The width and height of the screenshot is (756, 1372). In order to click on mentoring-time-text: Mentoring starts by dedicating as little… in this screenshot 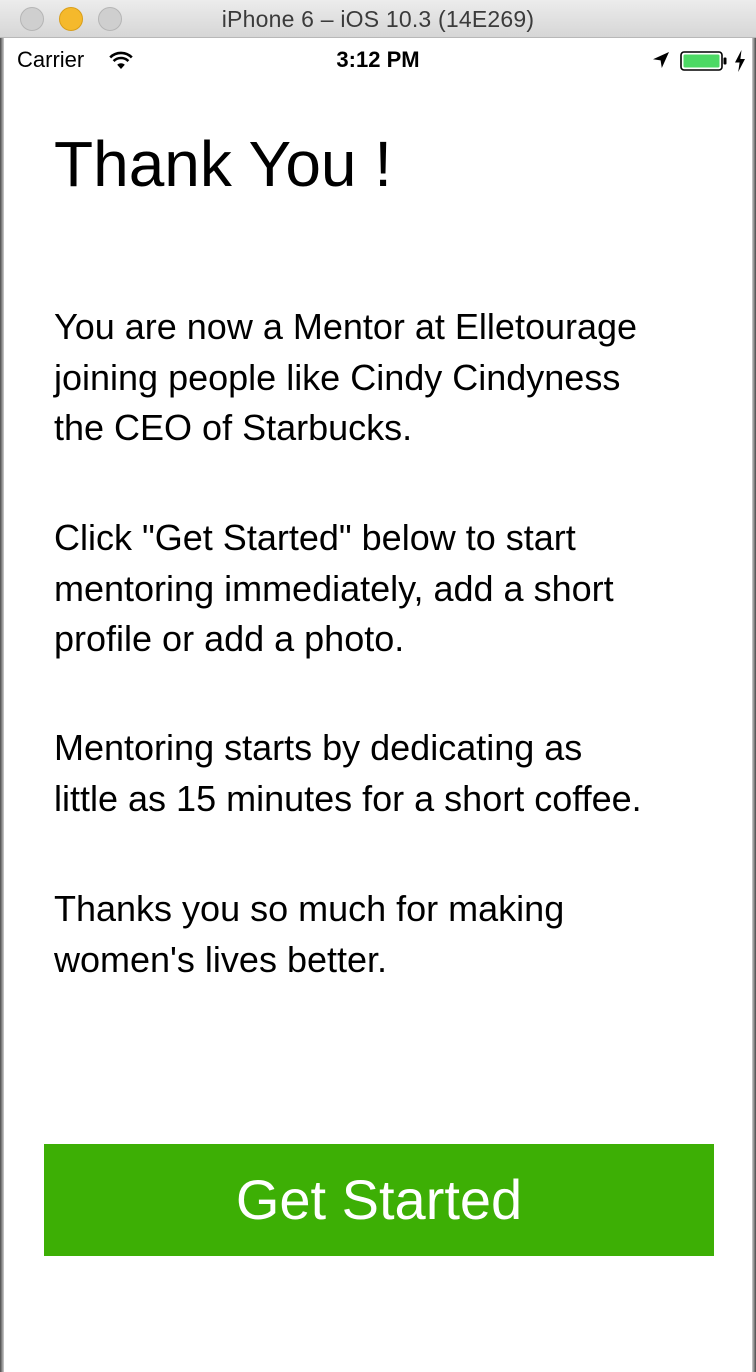, I will do `click(348, 773)`.